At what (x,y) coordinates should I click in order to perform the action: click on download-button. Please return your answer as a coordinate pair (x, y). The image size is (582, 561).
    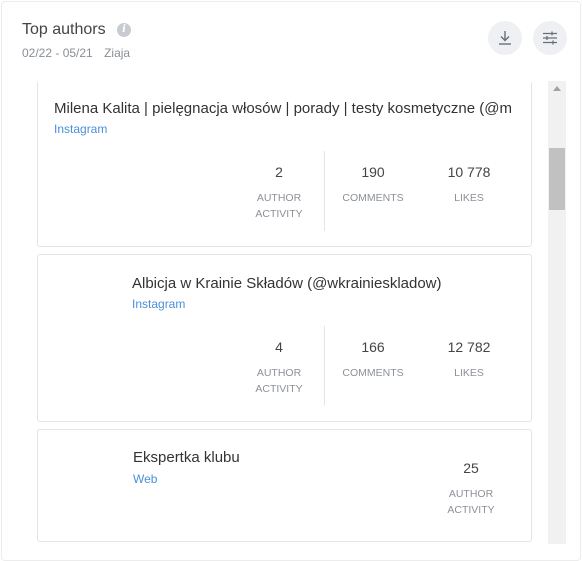
    Looking at the image, I should click on (505, 38).